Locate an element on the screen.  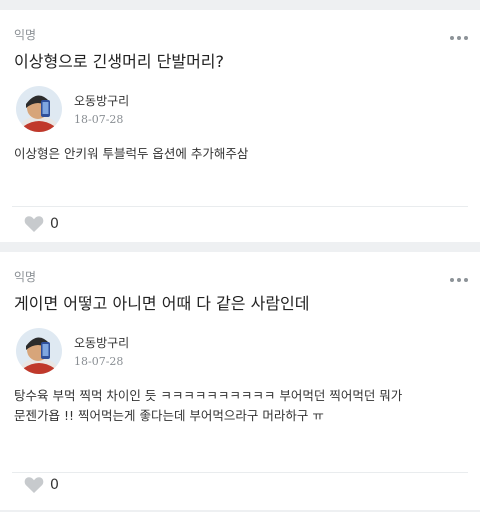
post-title: 게이면 어떻고 아니면 어때 다 같은 사람인데 is located at coordinates (161, 302).